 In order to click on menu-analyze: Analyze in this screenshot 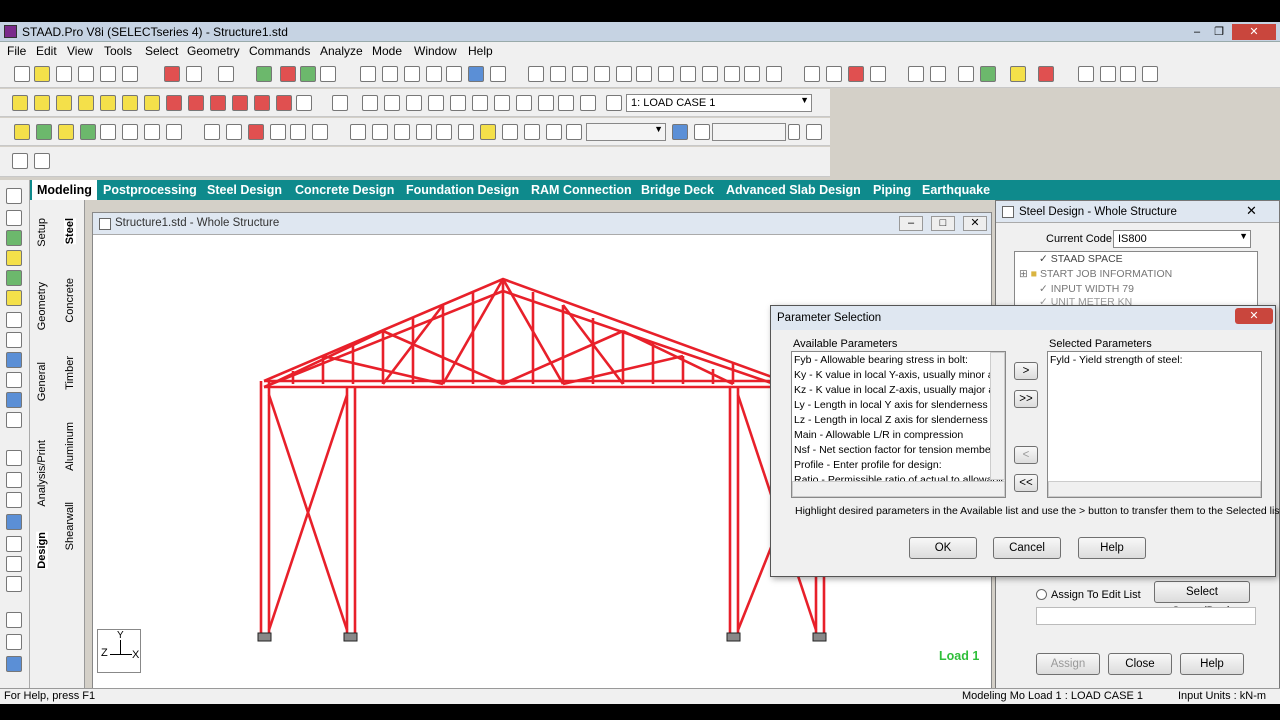, I will do `click(341, 51)`.